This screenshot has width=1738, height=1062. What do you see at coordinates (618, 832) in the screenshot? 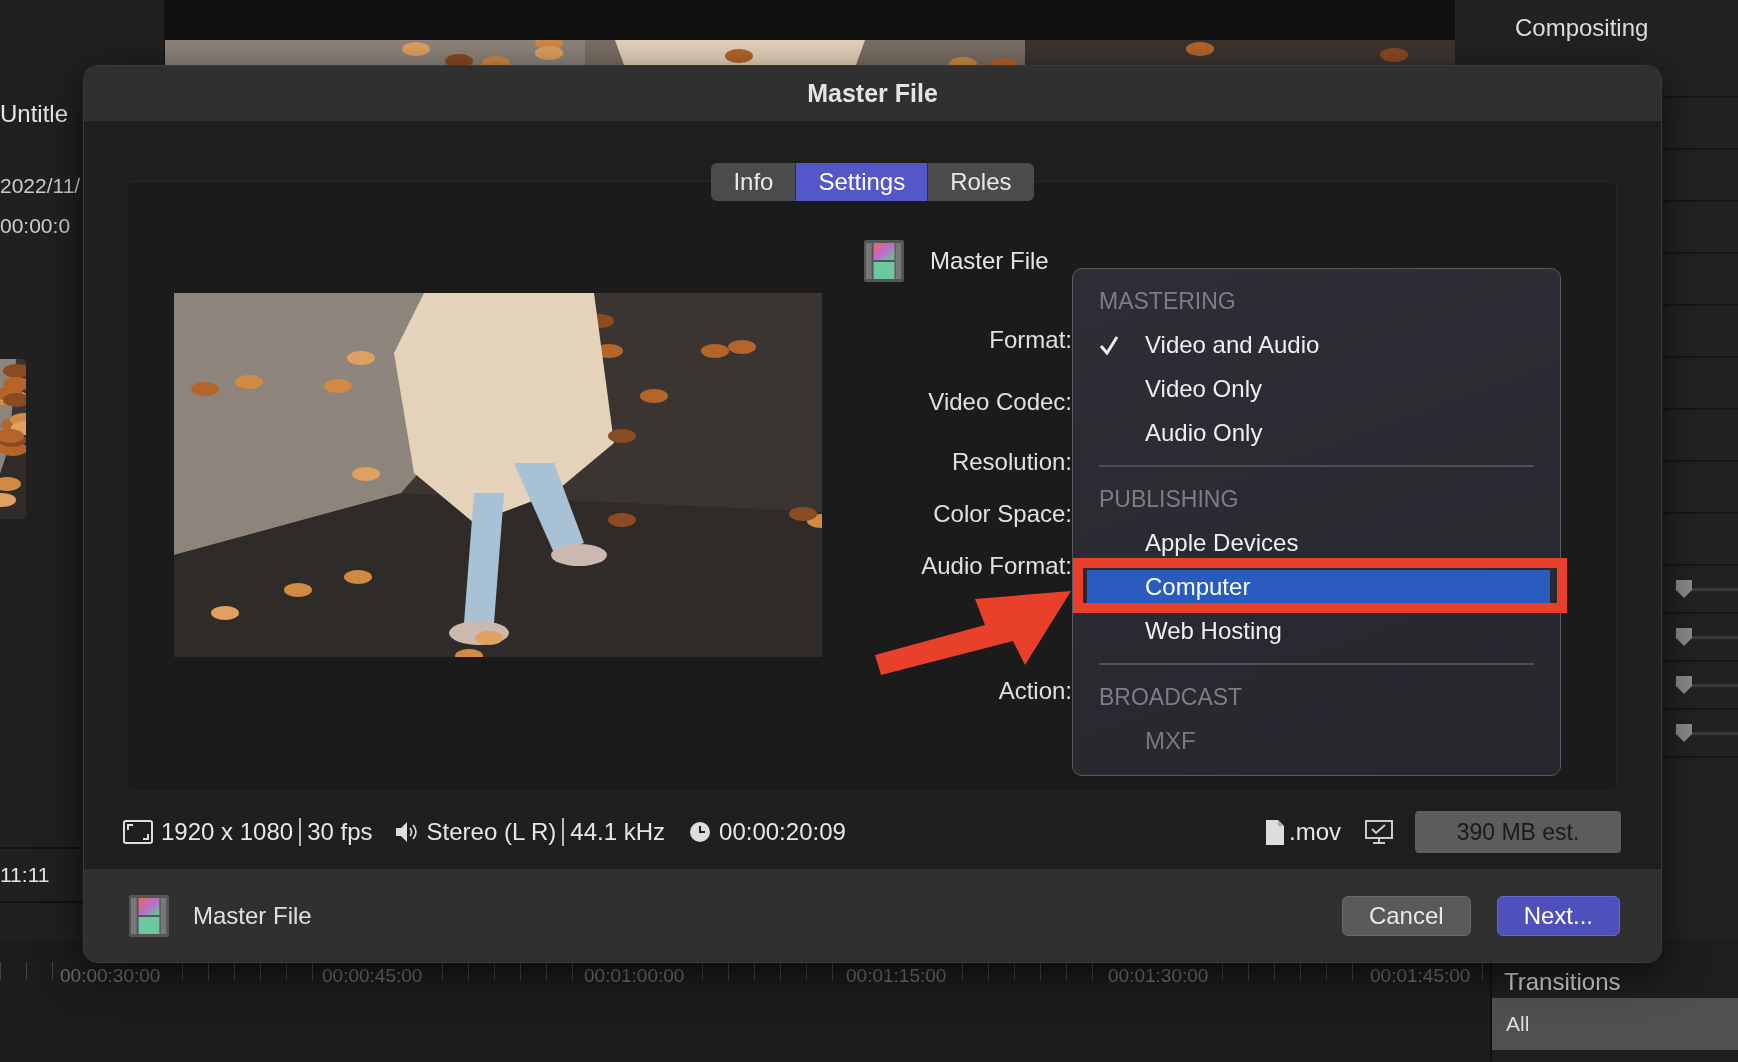
I see `sample-rate-text: 44.1 kHz` at bounding box center [618, 832].